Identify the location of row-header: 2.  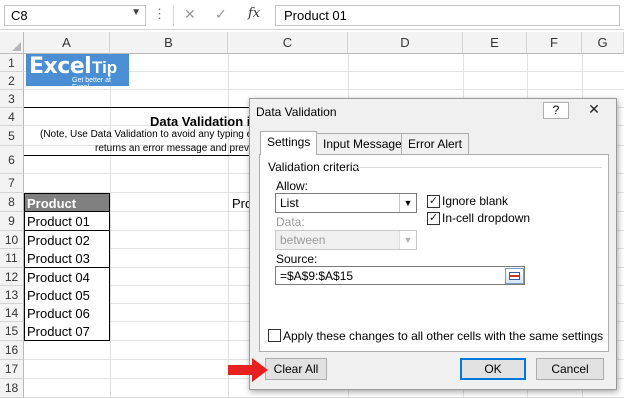
(12, 81).